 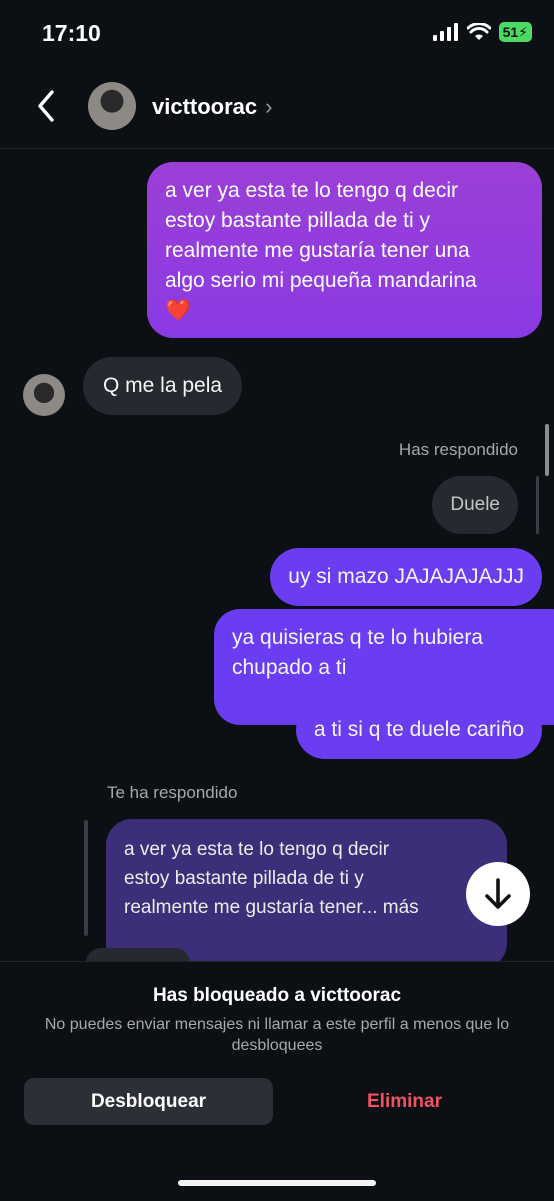 I want to click on scroll-to-bottom-button, so click(x=498, y=894).